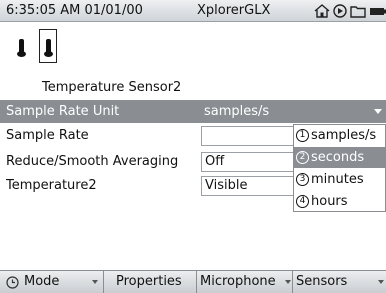 The image size is (386, 293). Describe the element at coordinates (74, 10) in the screenshot. I see `clock-readout: 6:35:05 AM 01/01/00` at that location.